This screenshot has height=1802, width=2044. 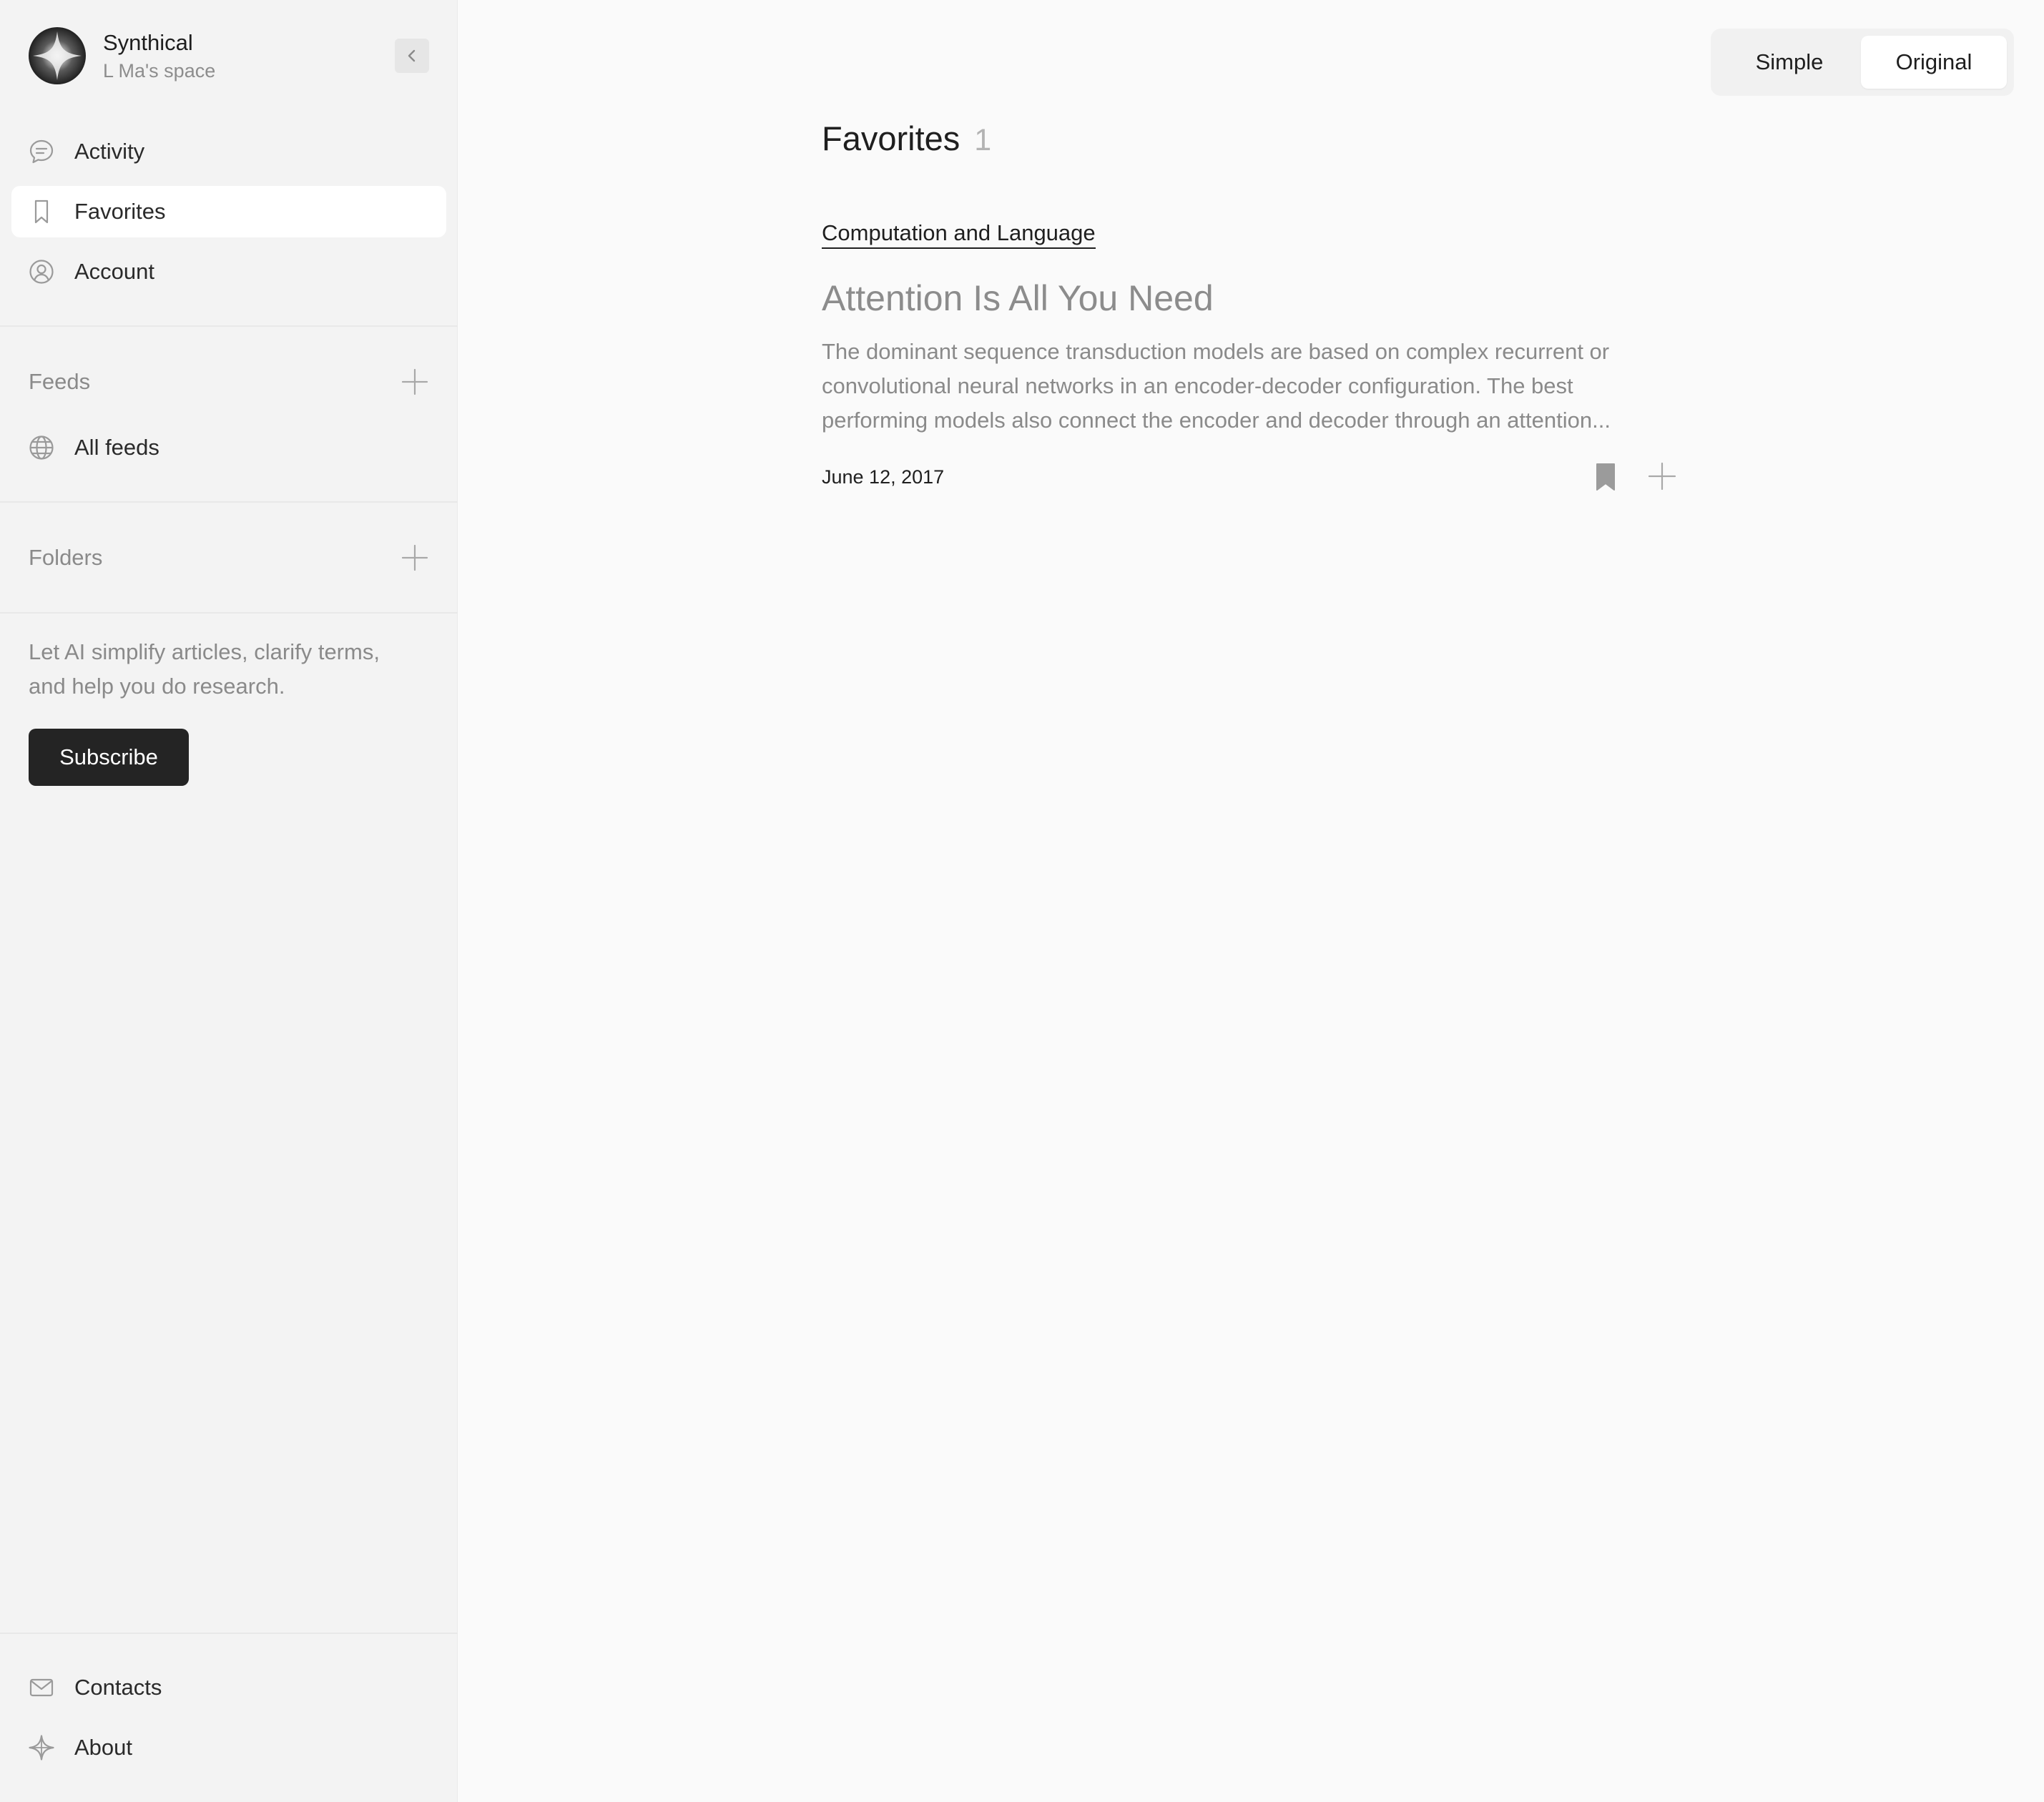 I want to click on article-date: June 12, 2017, so click(x=883, y=477).